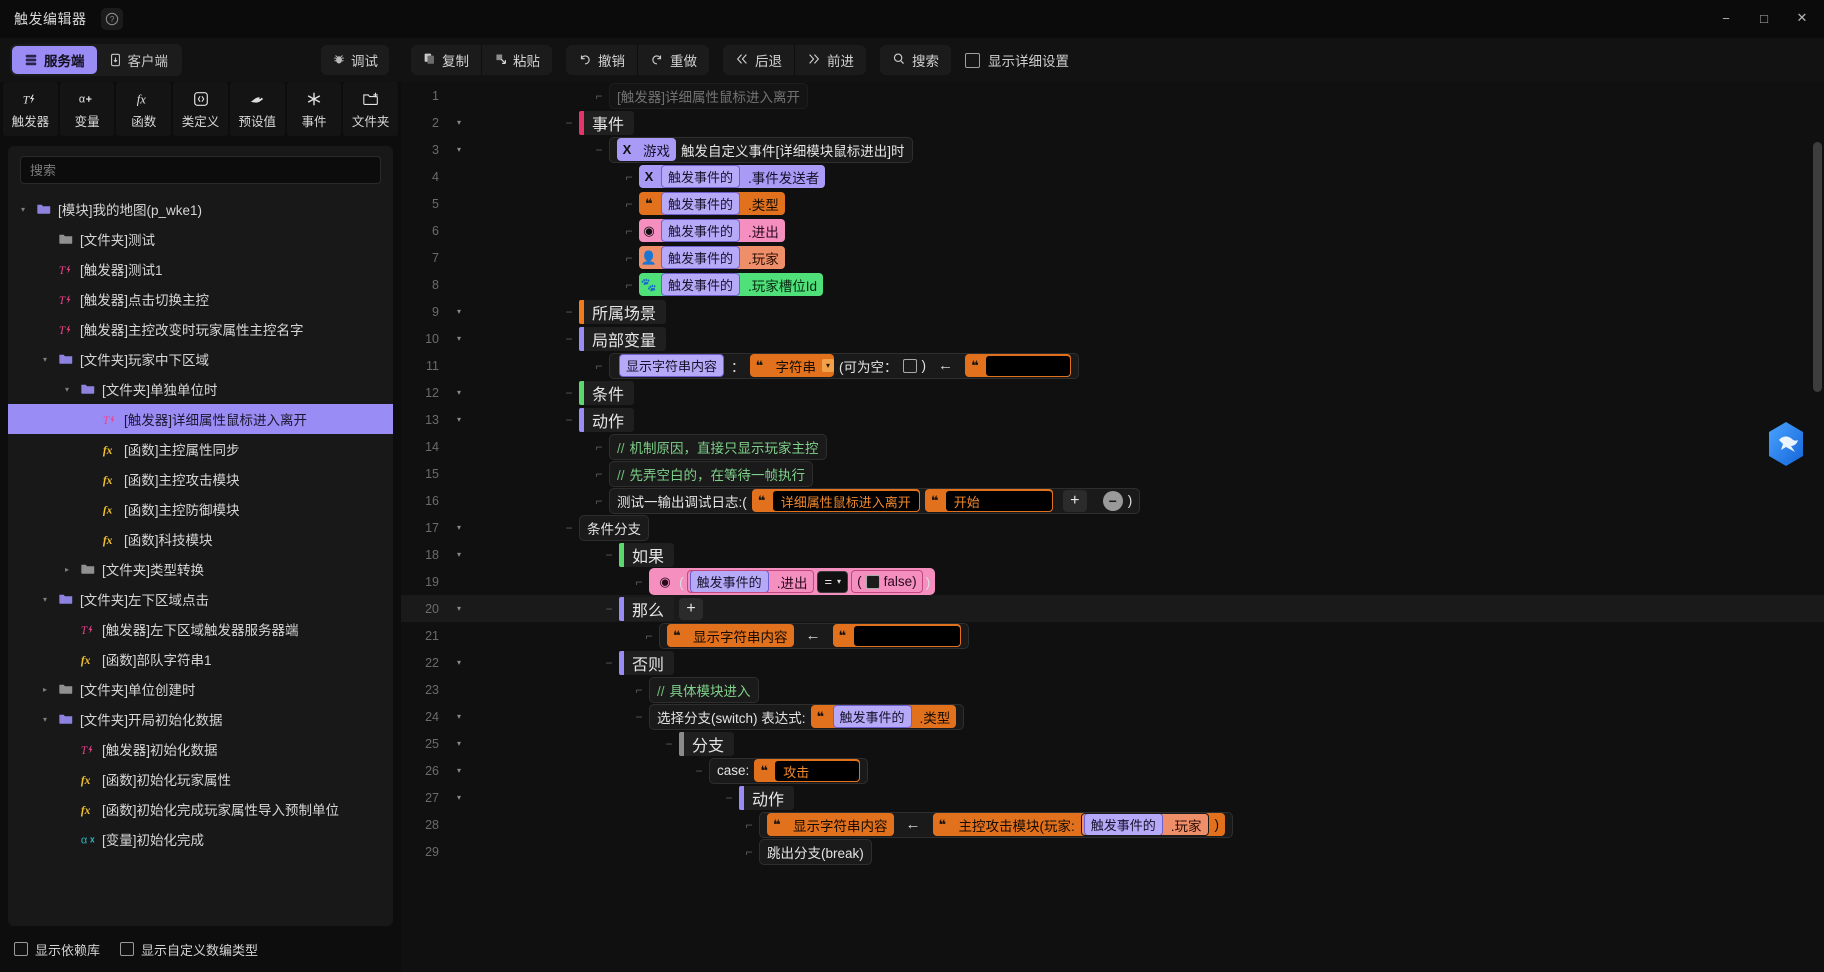  I want to click on code-line: 18 ▾ − 如果, so click(1112, 554).